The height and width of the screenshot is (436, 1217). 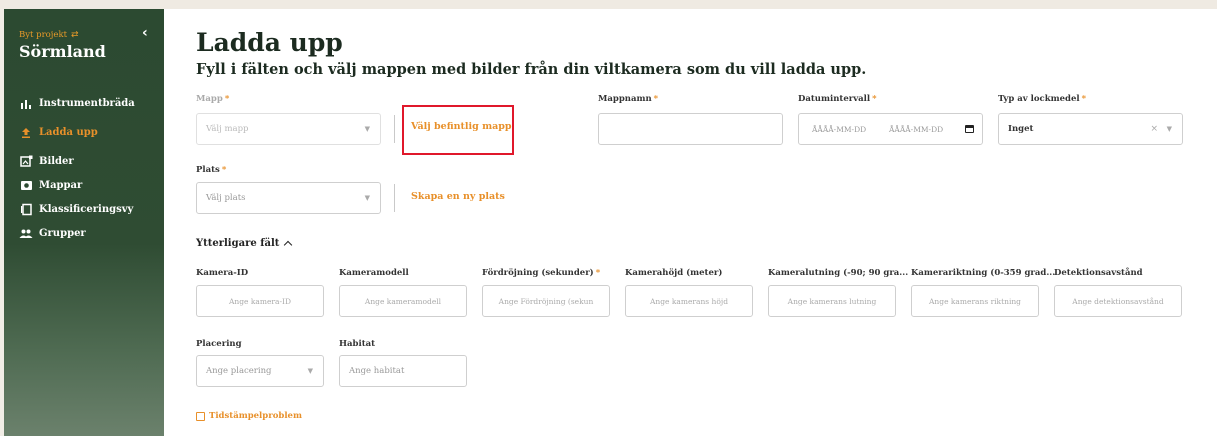 I want to click on extra-field-input: Ange detektionsavstånd, so click(x=1118, y=301).